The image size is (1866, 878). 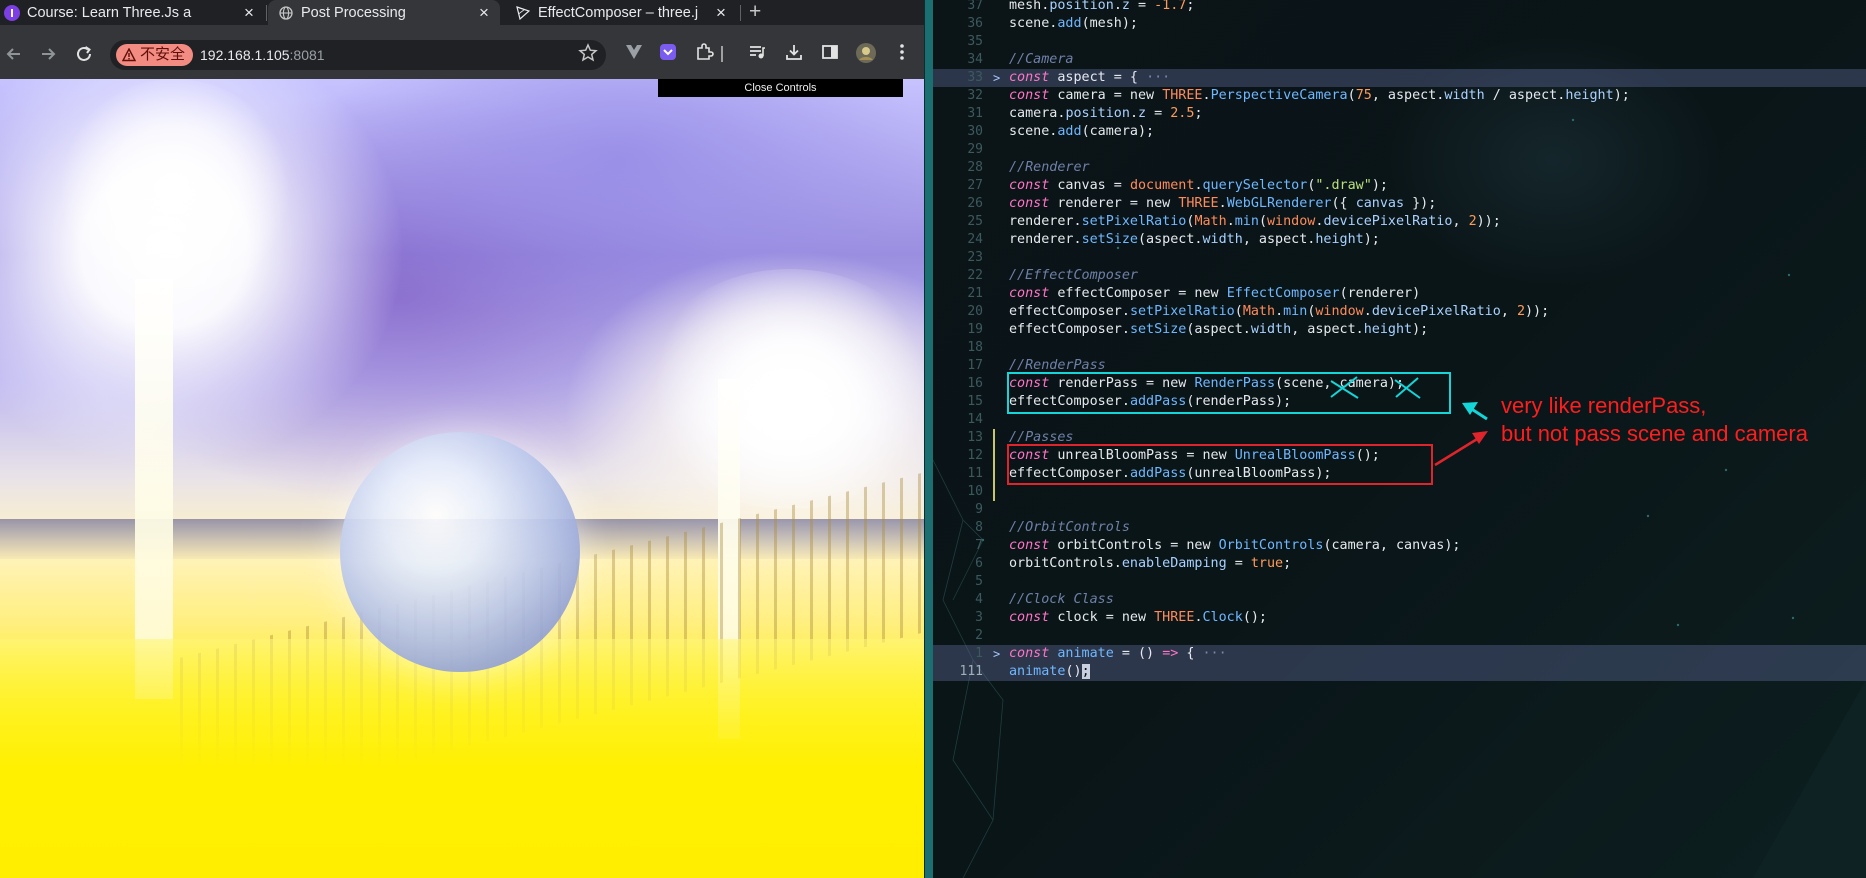 I want to click on purple-course-icon, so click(x=12, y=12).